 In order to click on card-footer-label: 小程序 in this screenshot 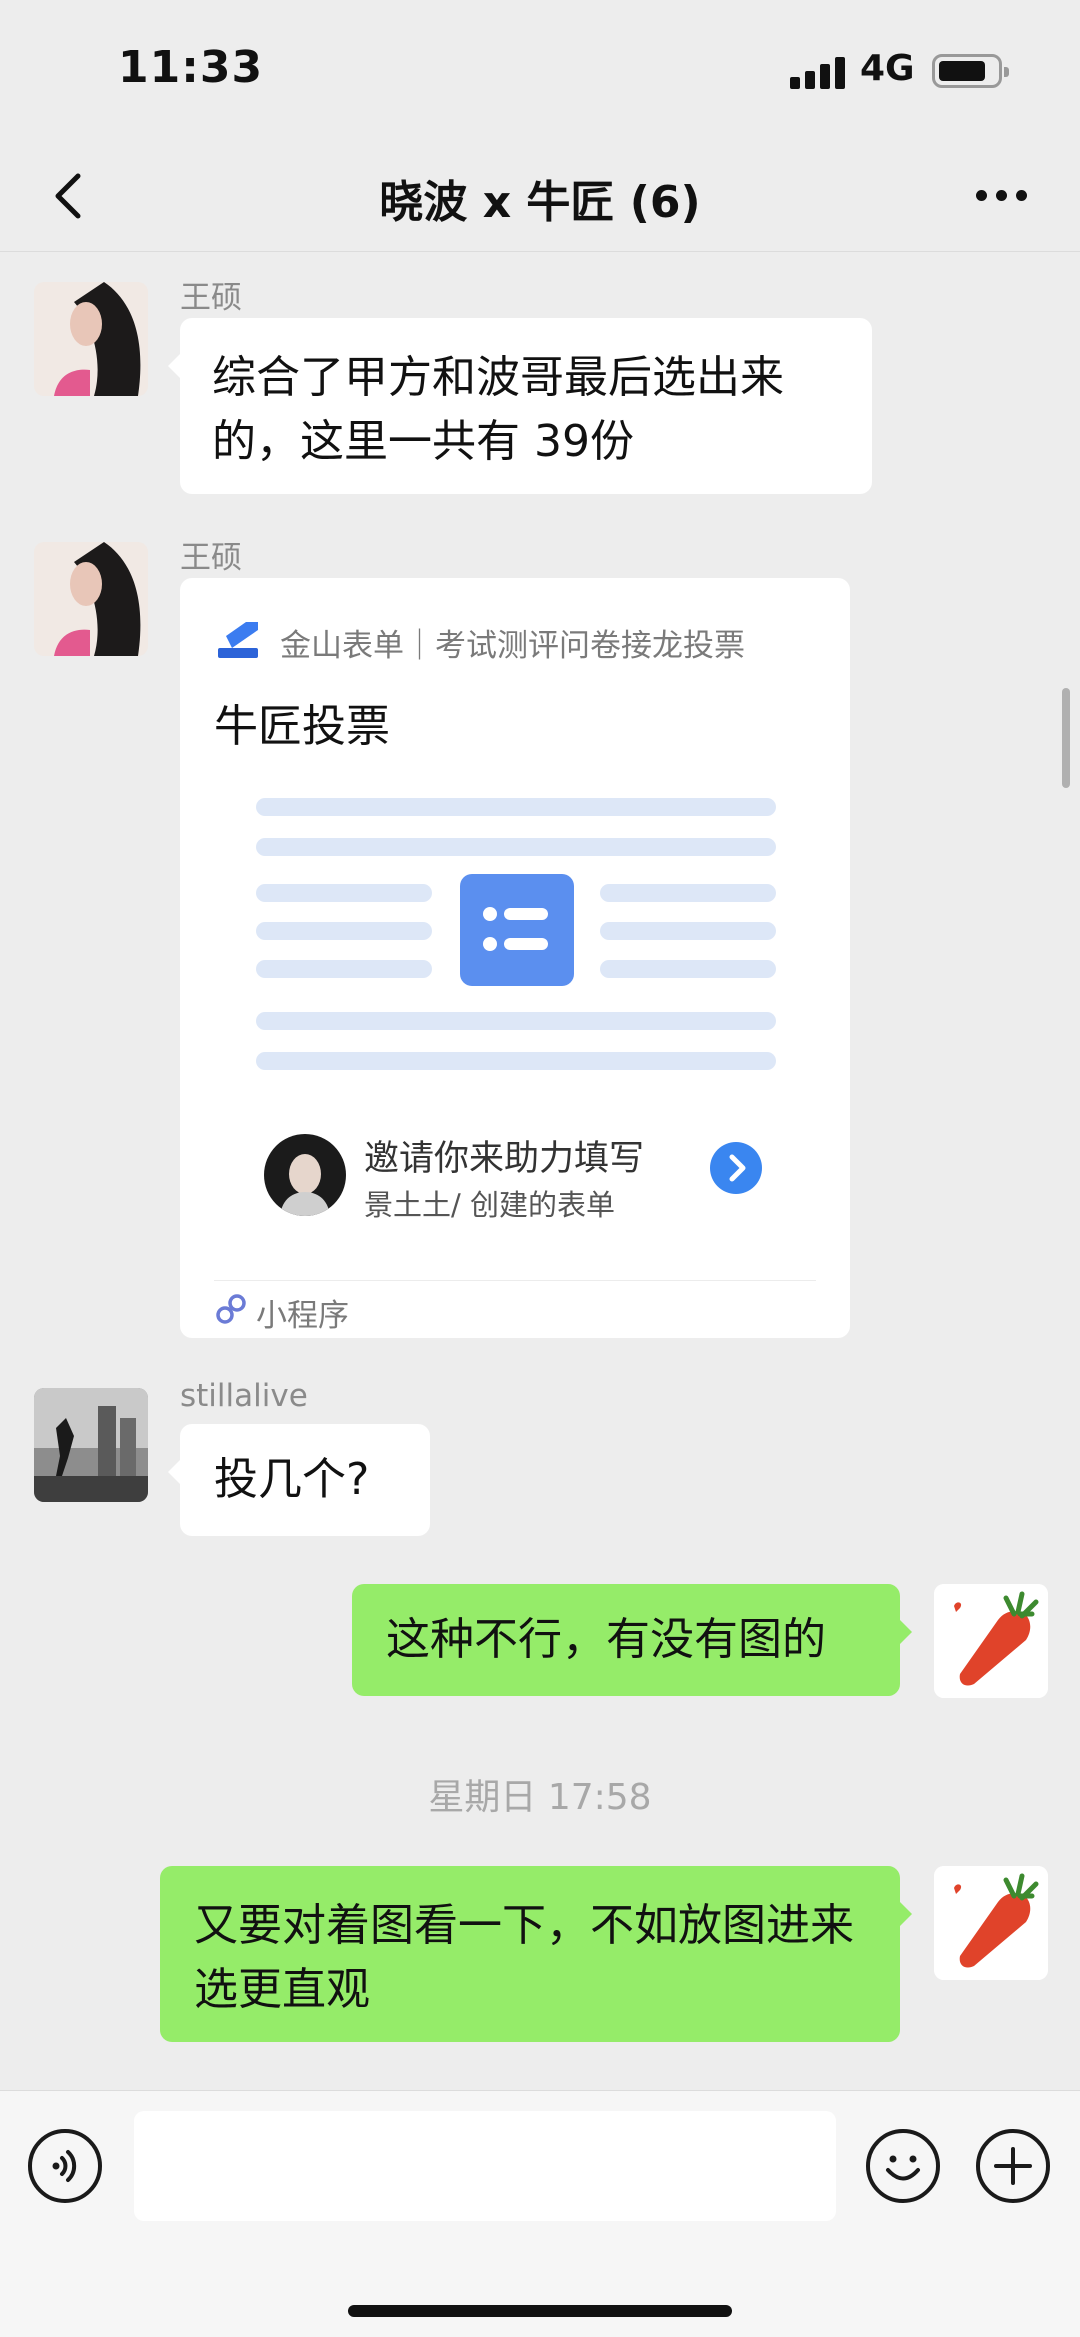, I will do `click(302, 1316)`.